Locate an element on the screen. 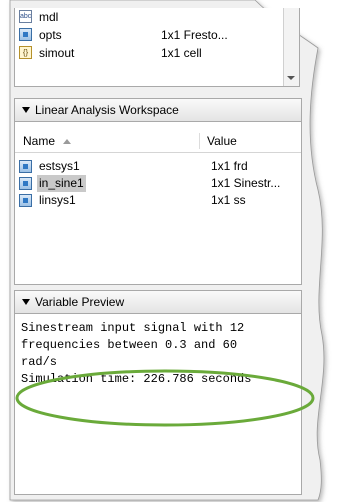 The width and height of the screenshot is (356, 502). linear-analysis-header: Linear Analysis Workspace is located at coordinates (158, 110).